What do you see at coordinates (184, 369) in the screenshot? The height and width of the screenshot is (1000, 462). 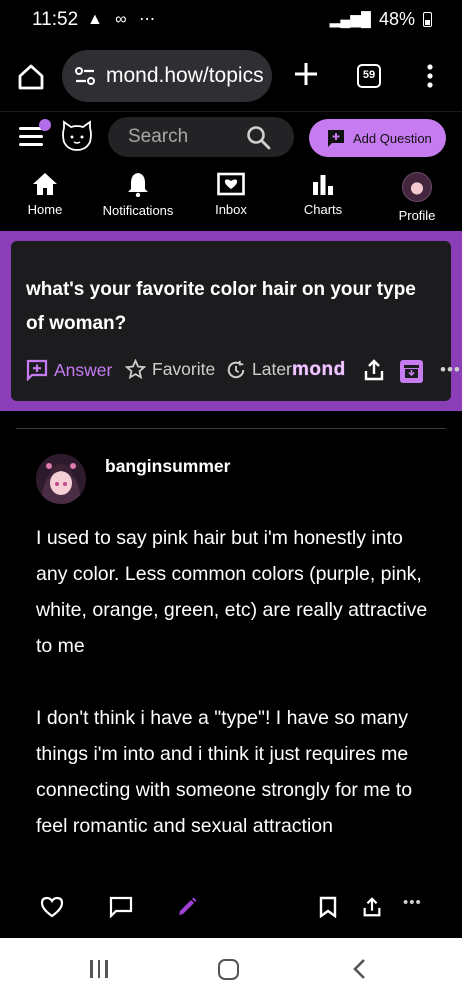 I see `favorite-label: Favorite` at bounding box center [184, 369].